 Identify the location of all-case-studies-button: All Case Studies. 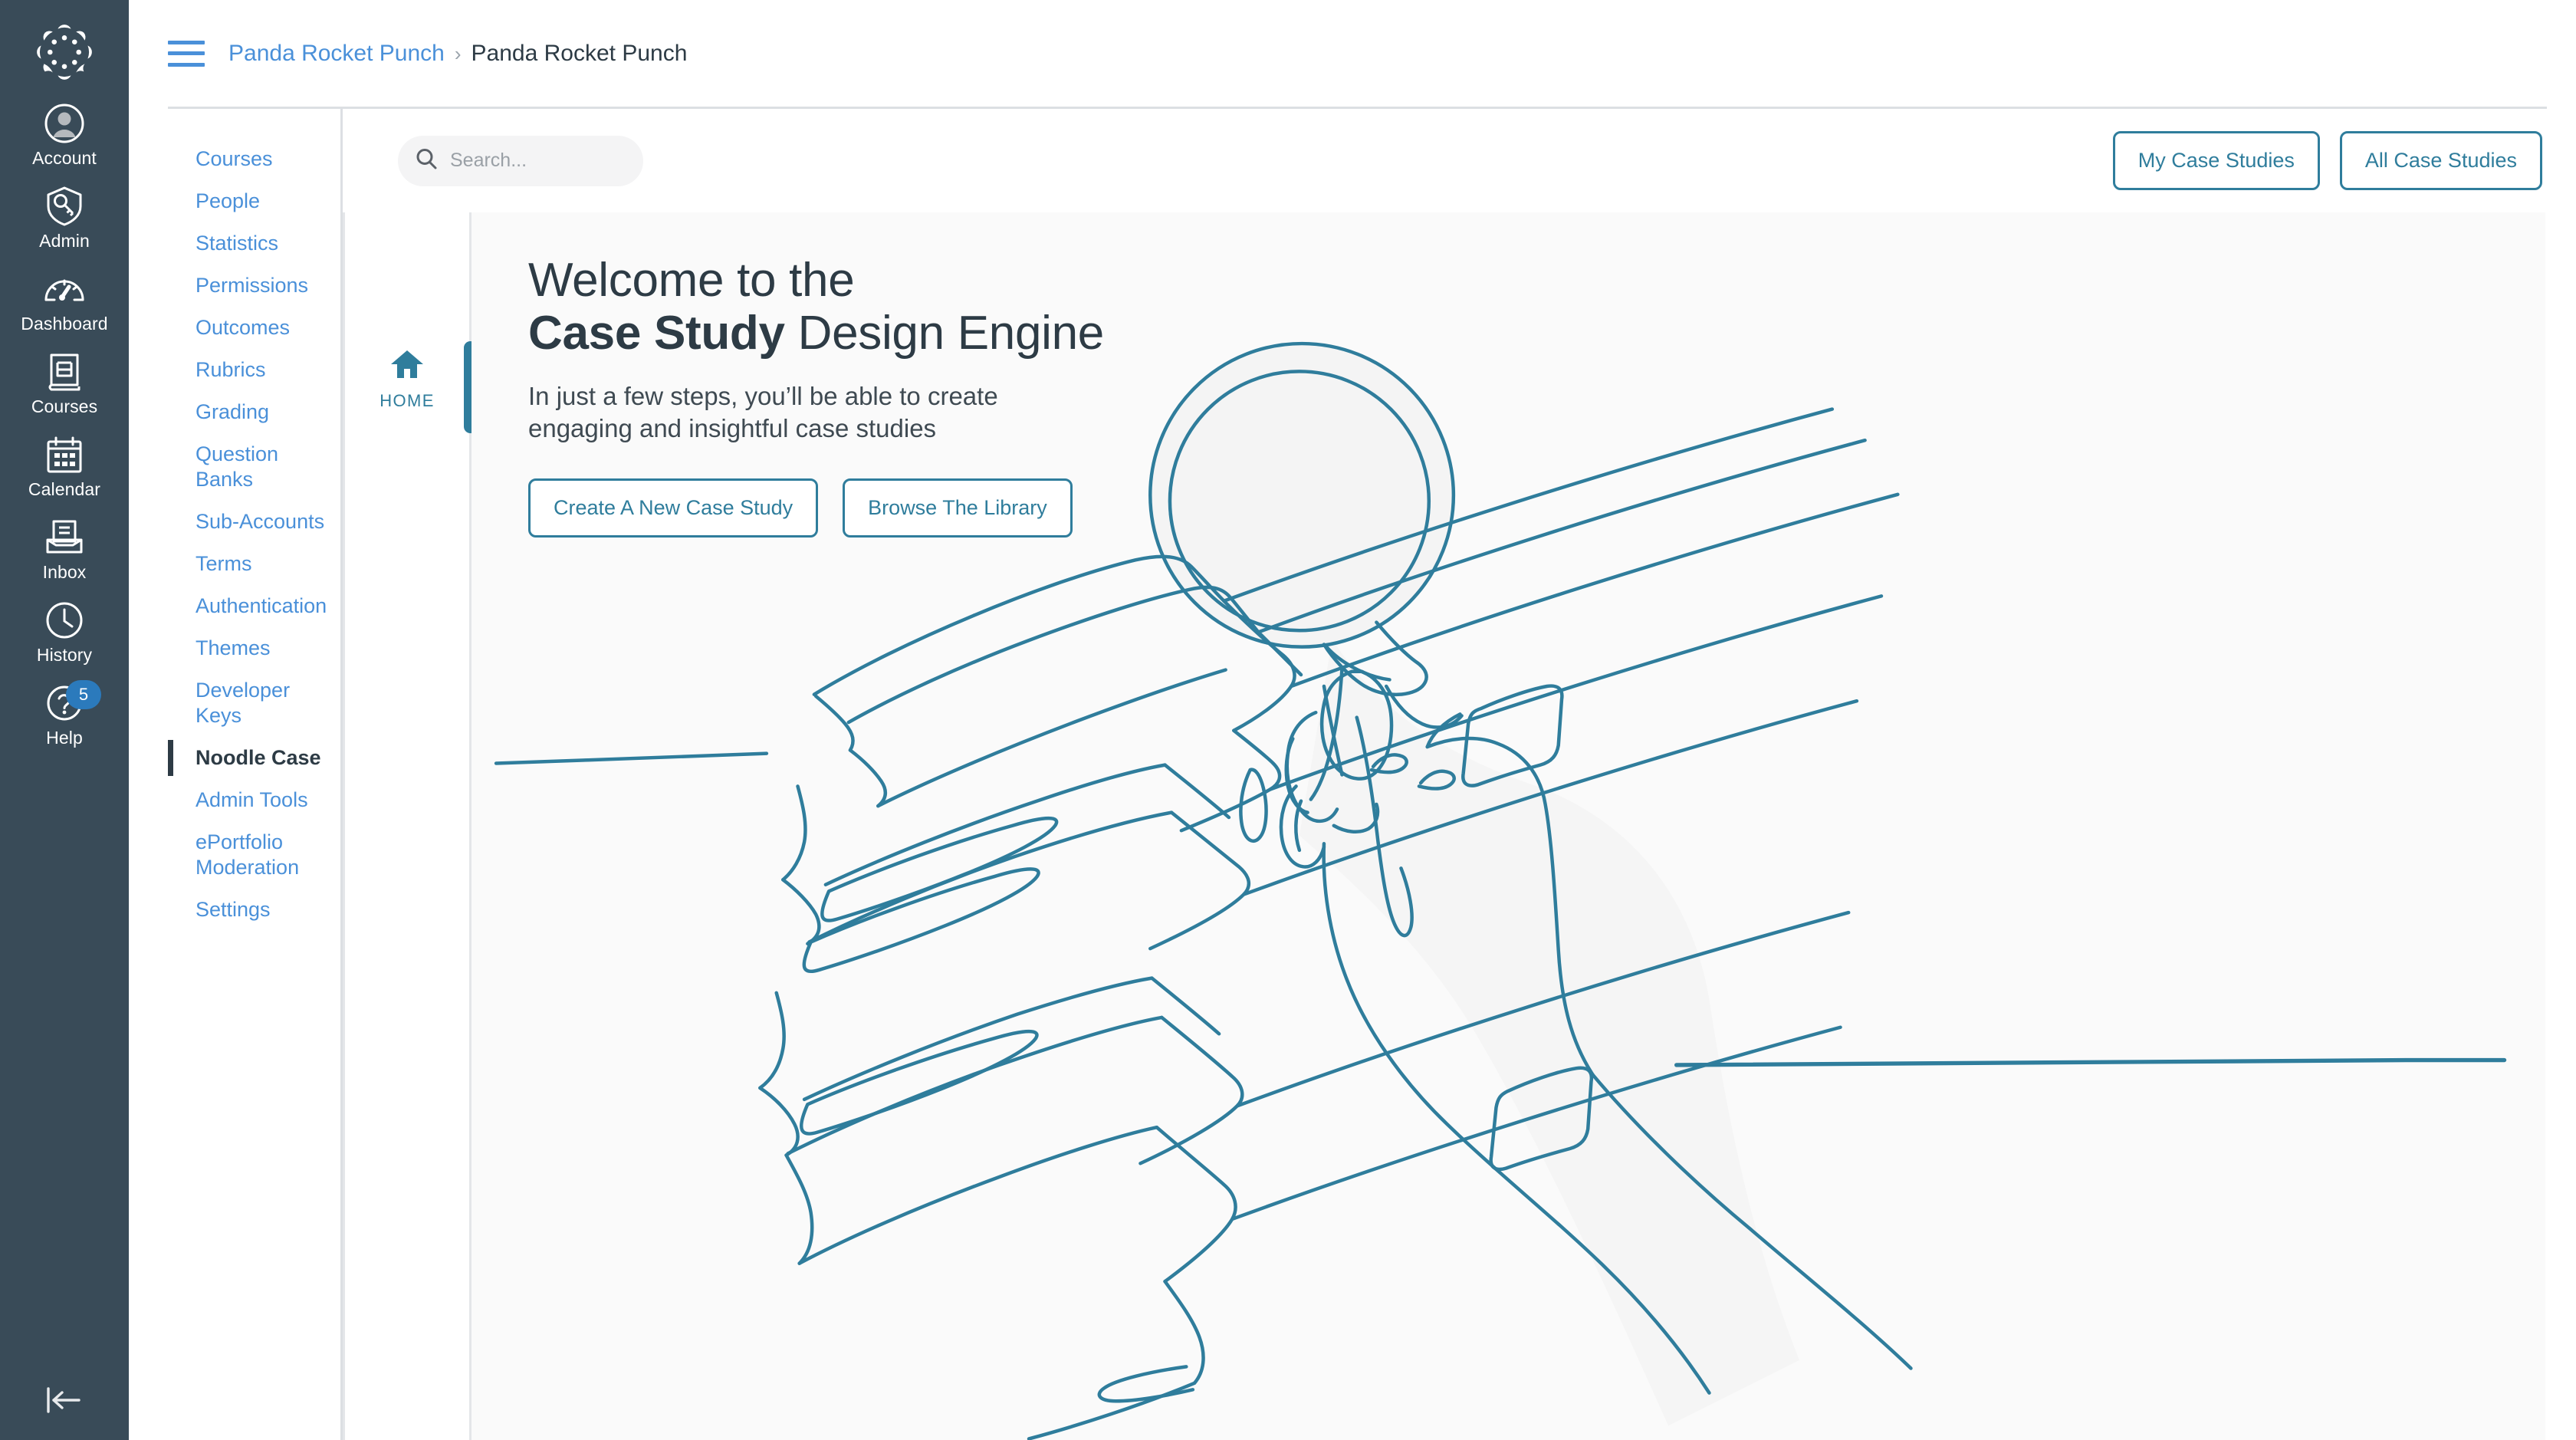
(2441, 160).